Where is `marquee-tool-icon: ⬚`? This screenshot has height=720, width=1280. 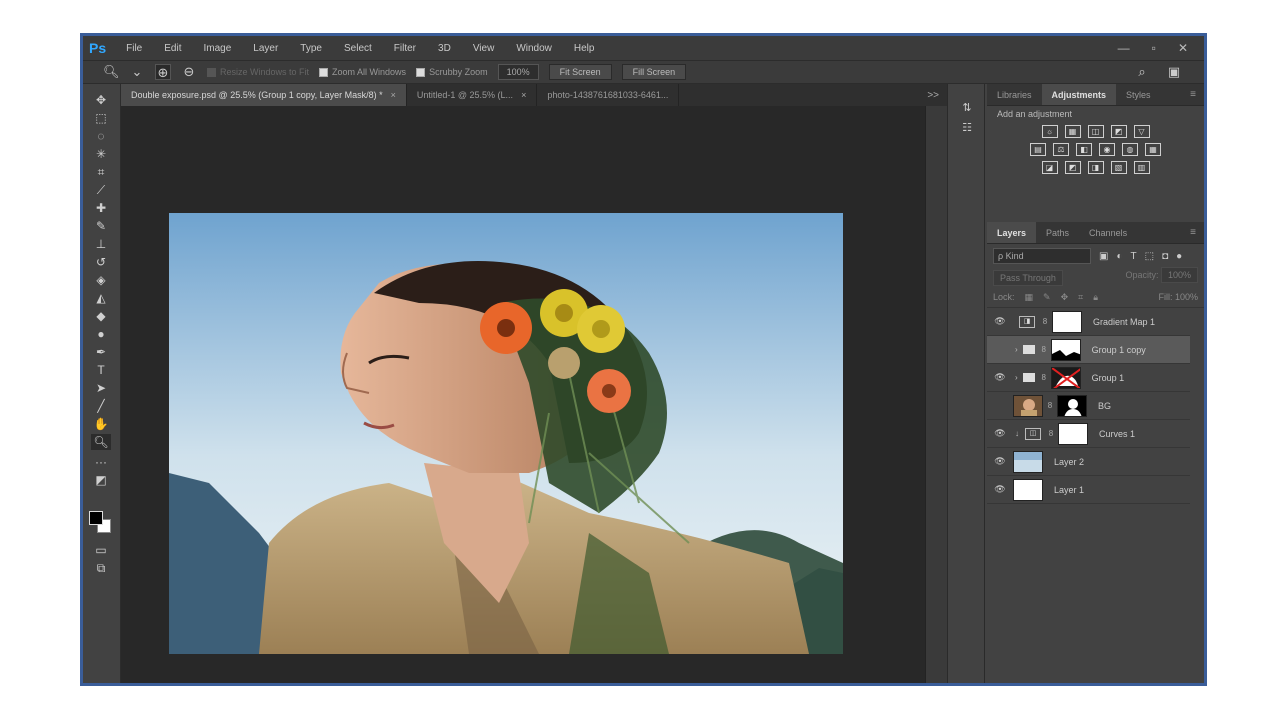
marquee-tool-icon: ⬚ is located at coordinates (101, 118).